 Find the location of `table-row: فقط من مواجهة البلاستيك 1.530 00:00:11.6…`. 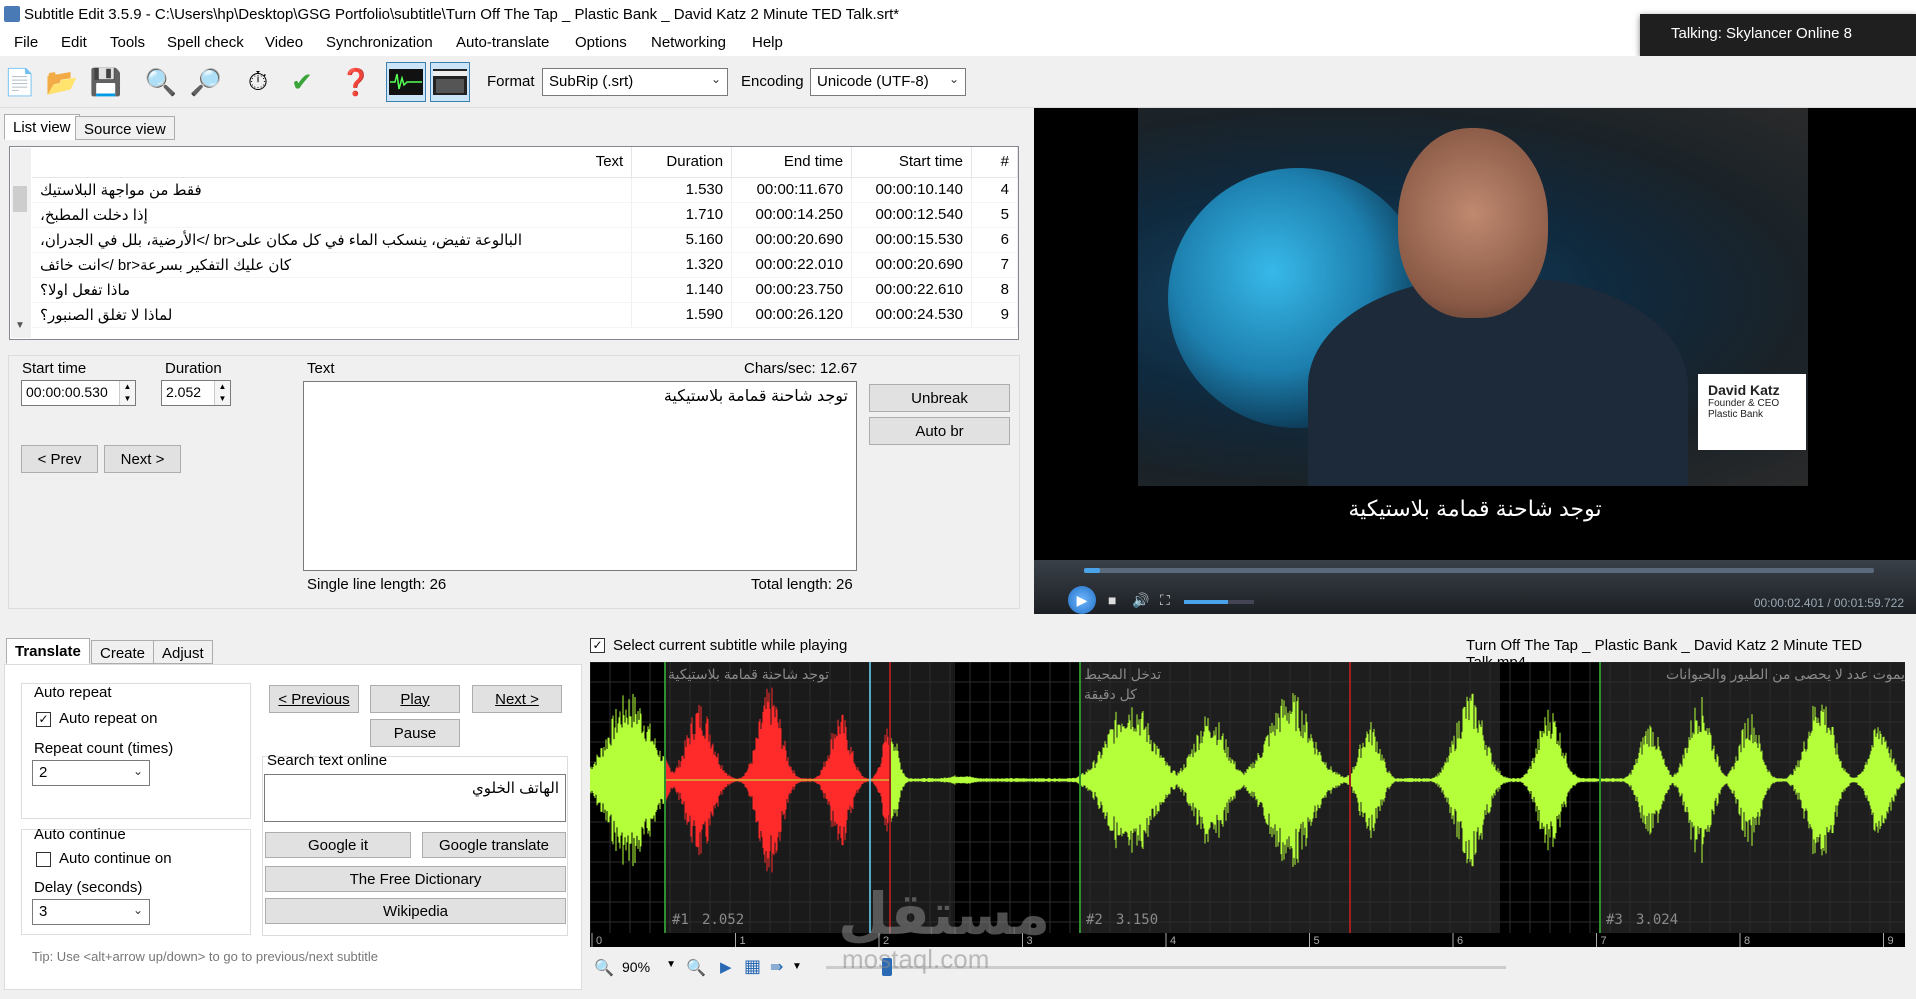

table-row: فقط من مواجهة البلاستيك 1.530 00:00:11.6… is located at coordinates (525, 190).